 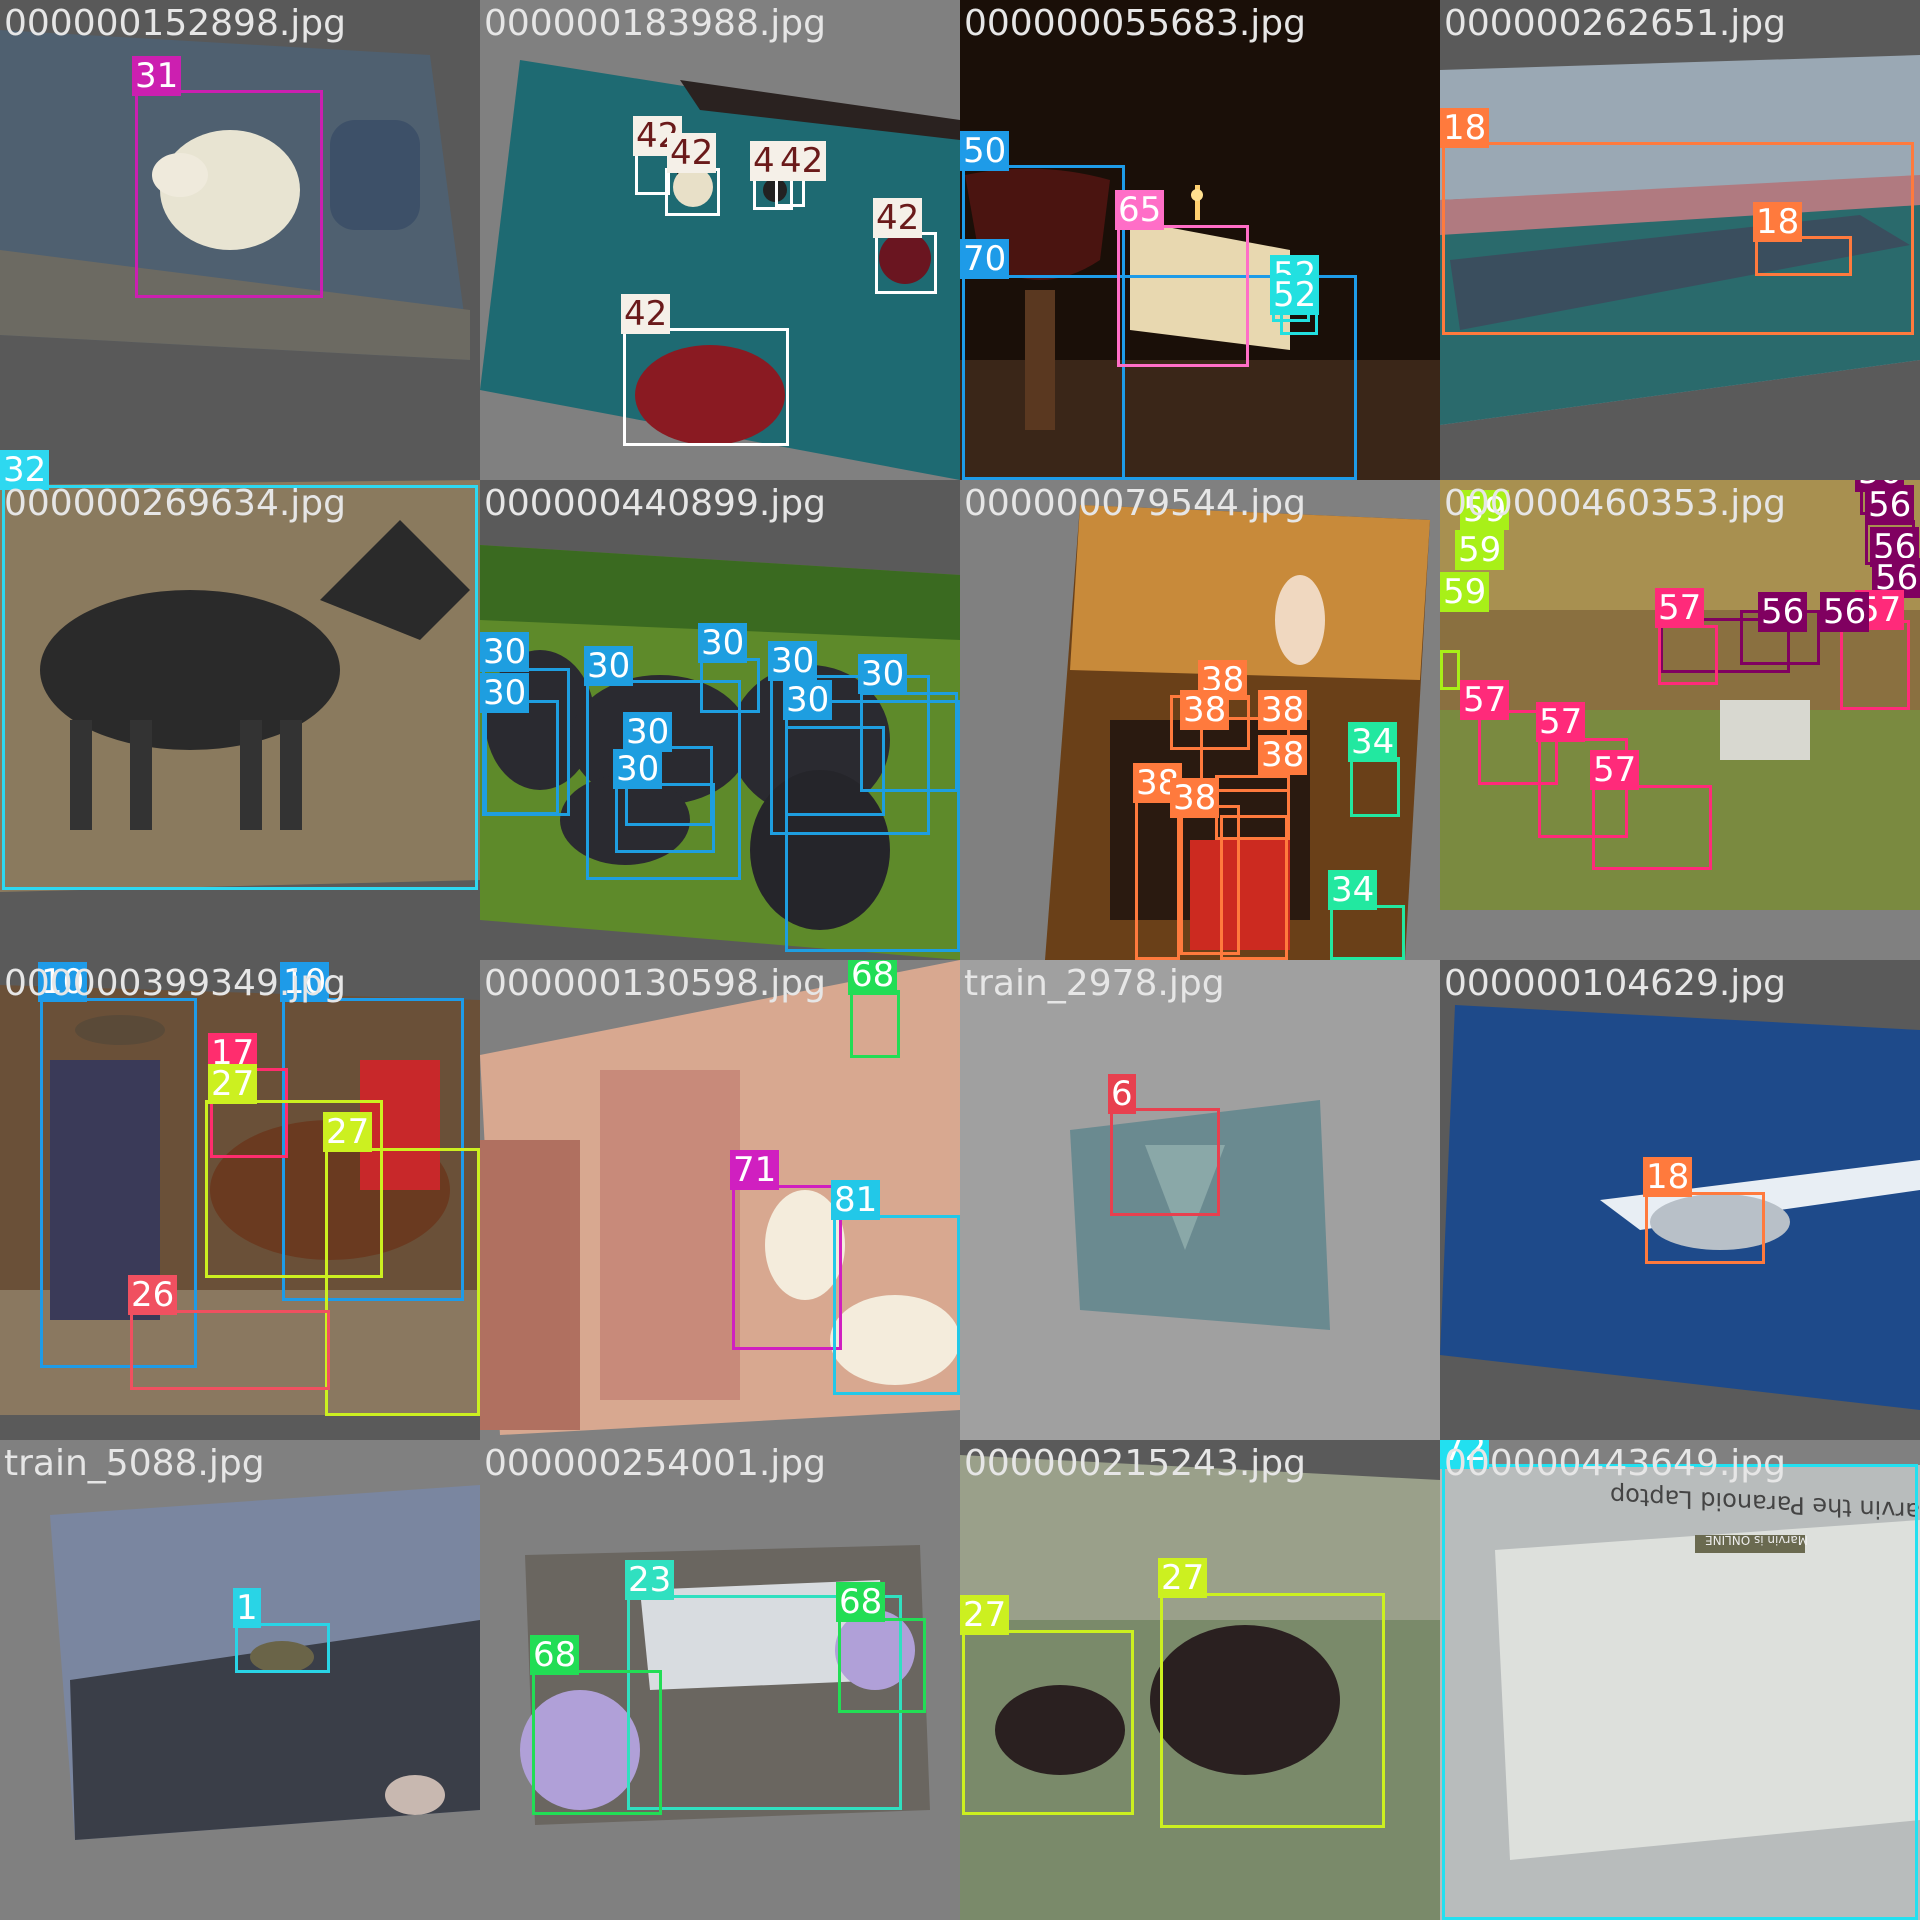 What do you see at coordinates (985, 151) in the screenshot?
I see `class-label: 50` at bounding box center [985, 151].